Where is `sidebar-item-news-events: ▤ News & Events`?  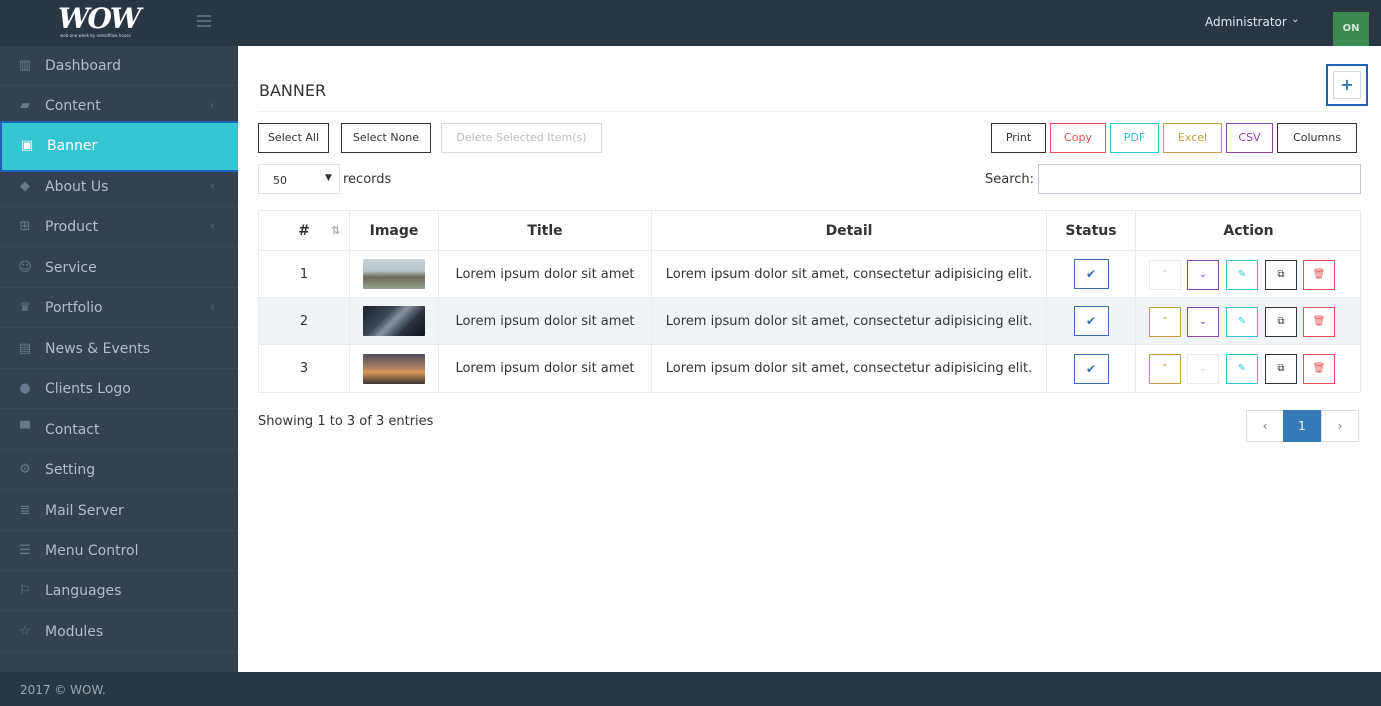 sidebar-item-news-events: ▤ News & Events is located at coordinates (119, 349).